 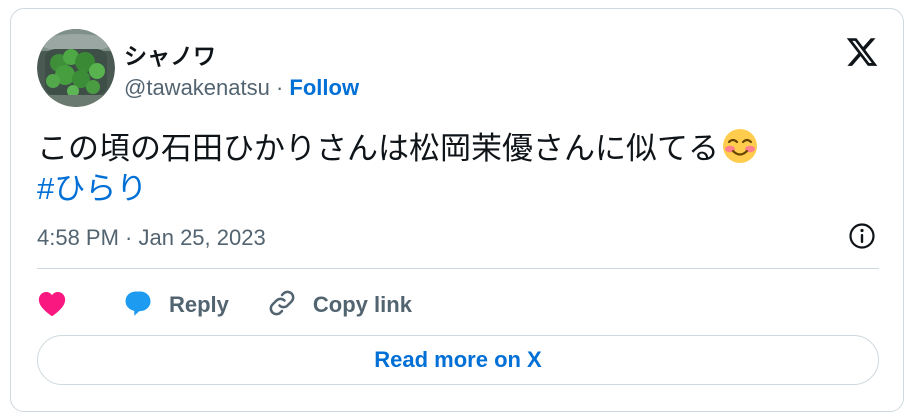 I want to click on avatar, so click(x=76, y=68).